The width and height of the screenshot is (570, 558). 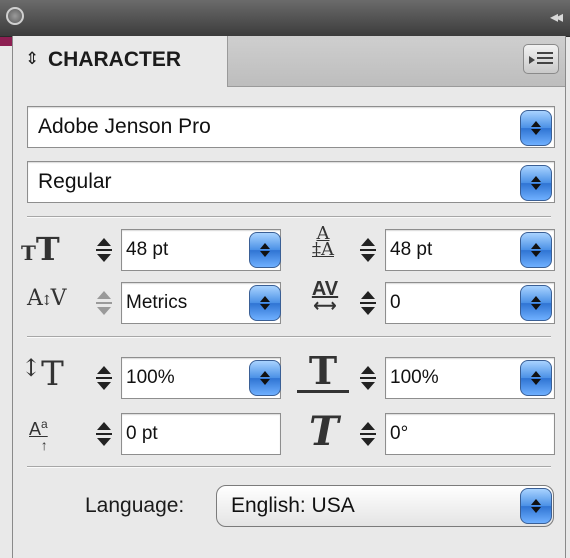 What do you see at coordinates (104, 303) in the screenshot?
I see `kerning-stepper` at bounding box center [104, 303].